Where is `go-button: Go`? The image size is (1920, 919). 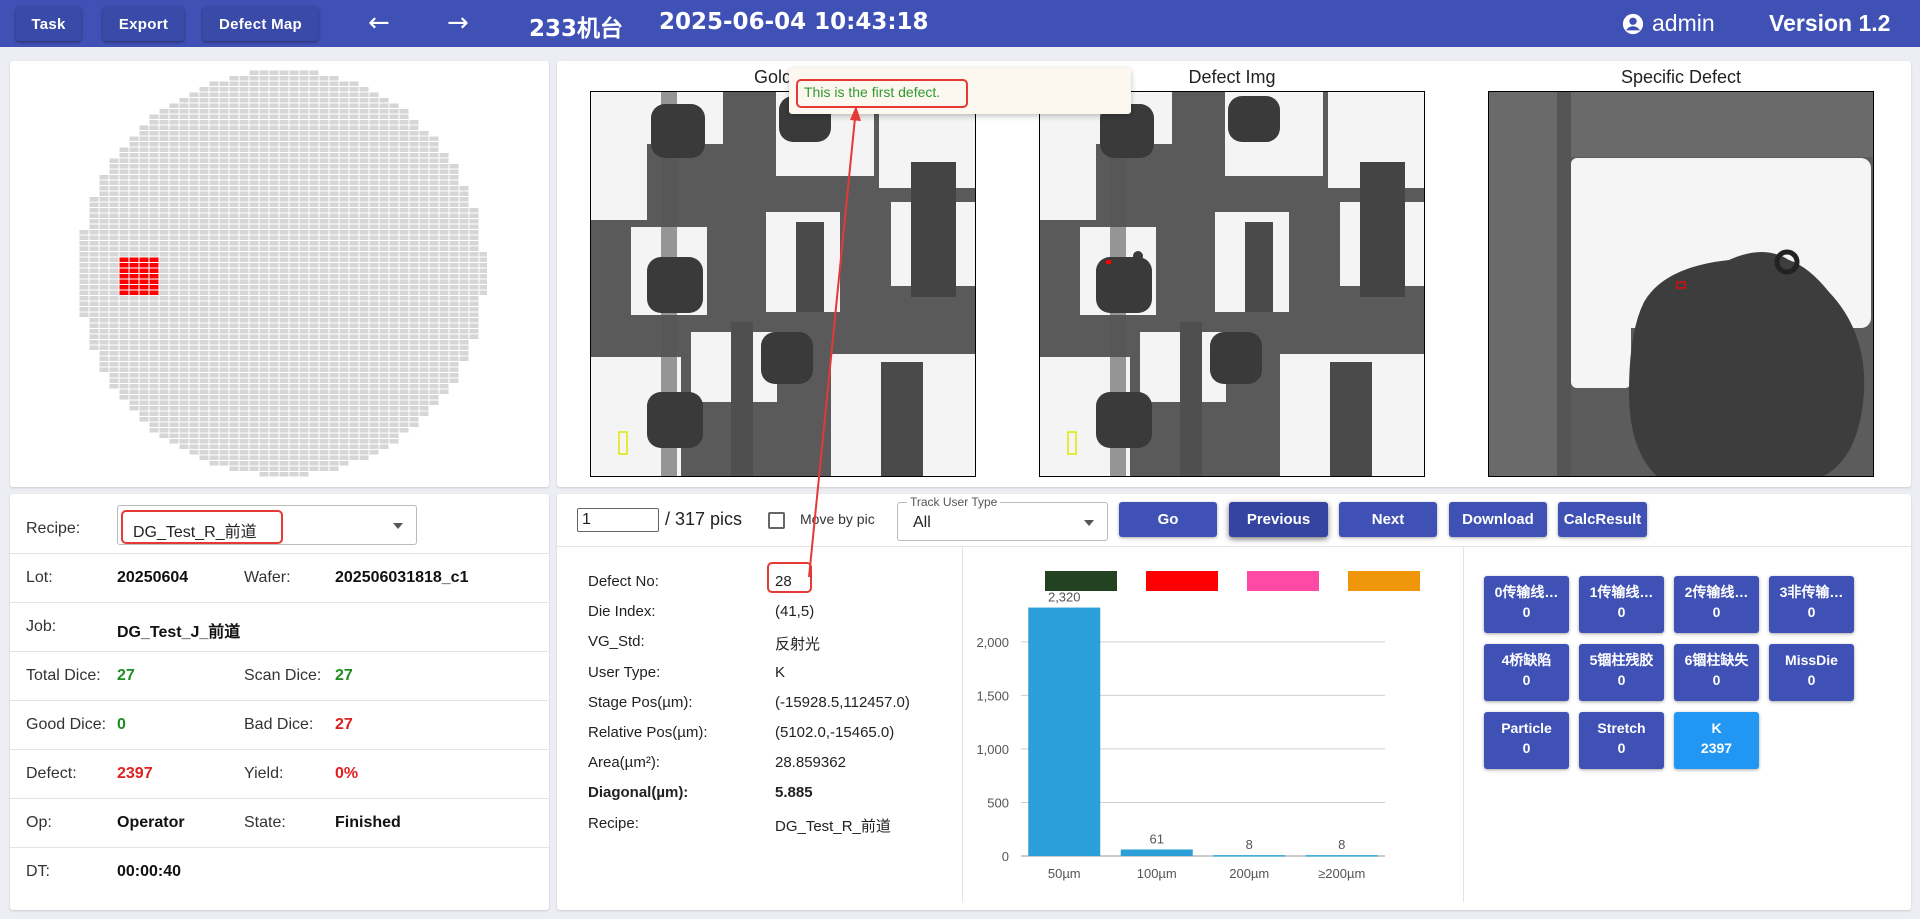 go-button: Go is located at coordinates (1168, 519).